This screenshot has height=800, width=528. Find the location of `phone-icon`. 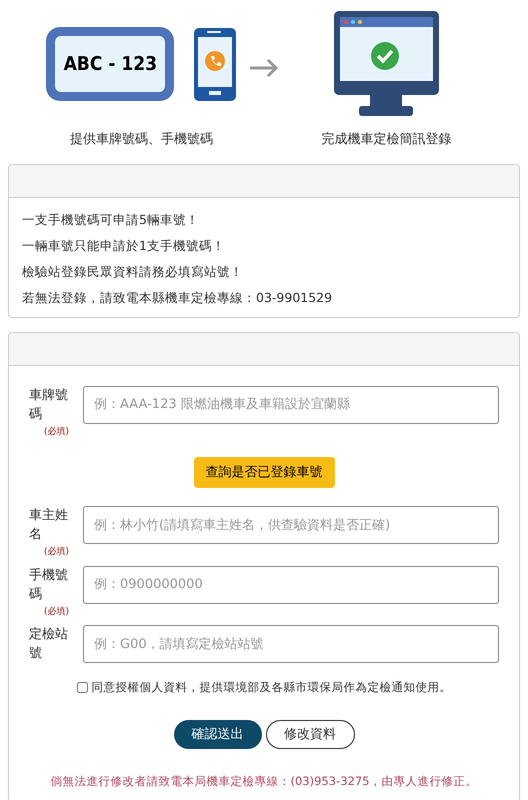

phone-icon is located at coordinates (215, 64).